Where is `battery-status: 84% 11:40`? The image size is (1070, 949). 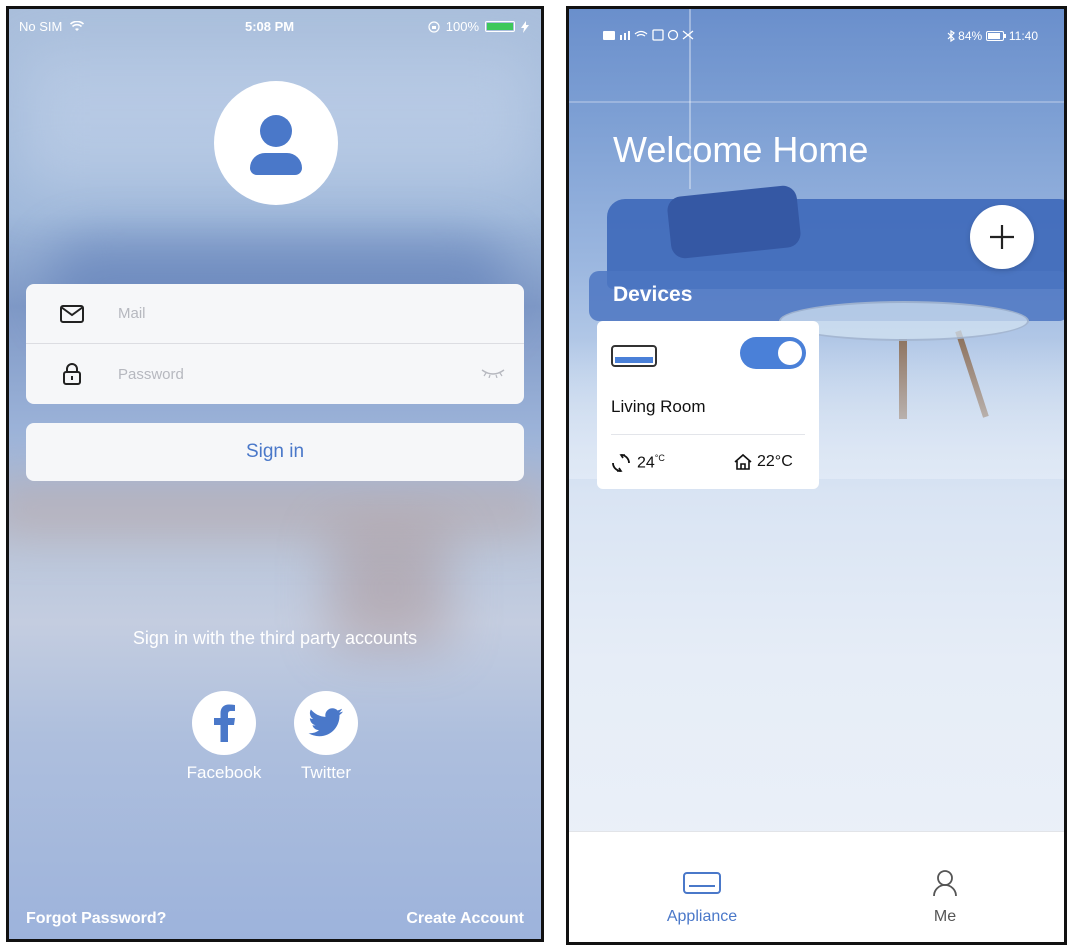
battery-status: 84% 11:40 is located at coordinates (992, 36).